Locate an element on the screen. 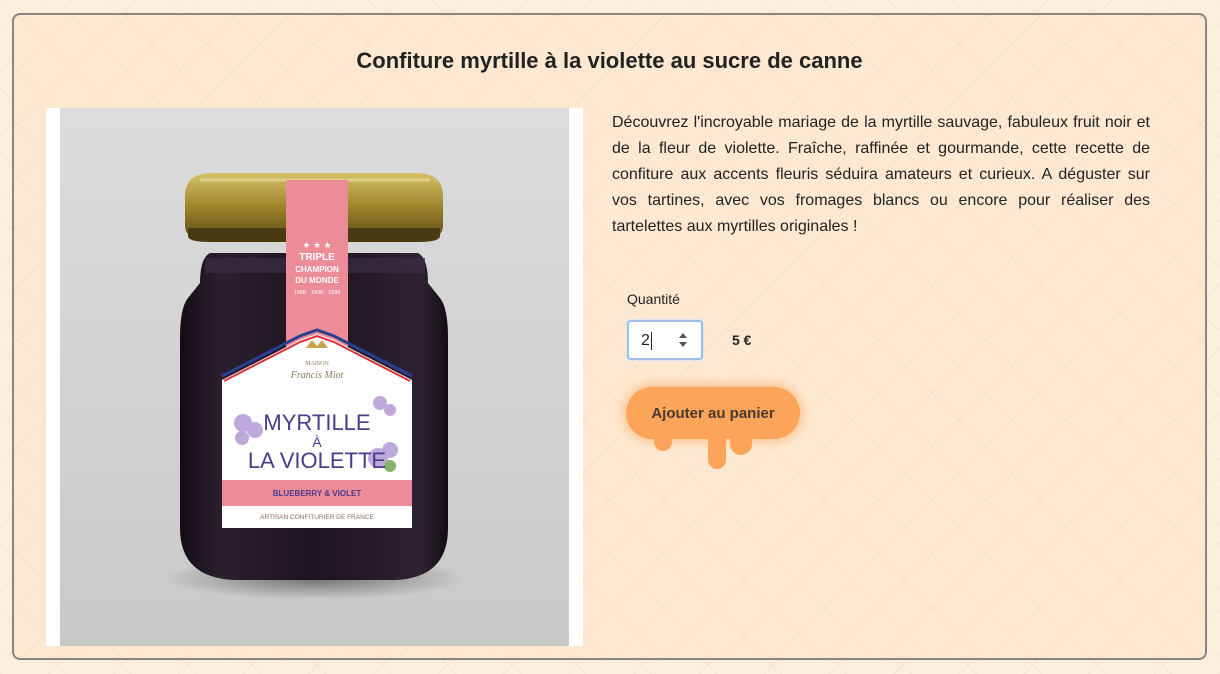 Image resolution: width=1220 pixels, height=674 pixels. price: 5 € is located at coordinates (742, 340).